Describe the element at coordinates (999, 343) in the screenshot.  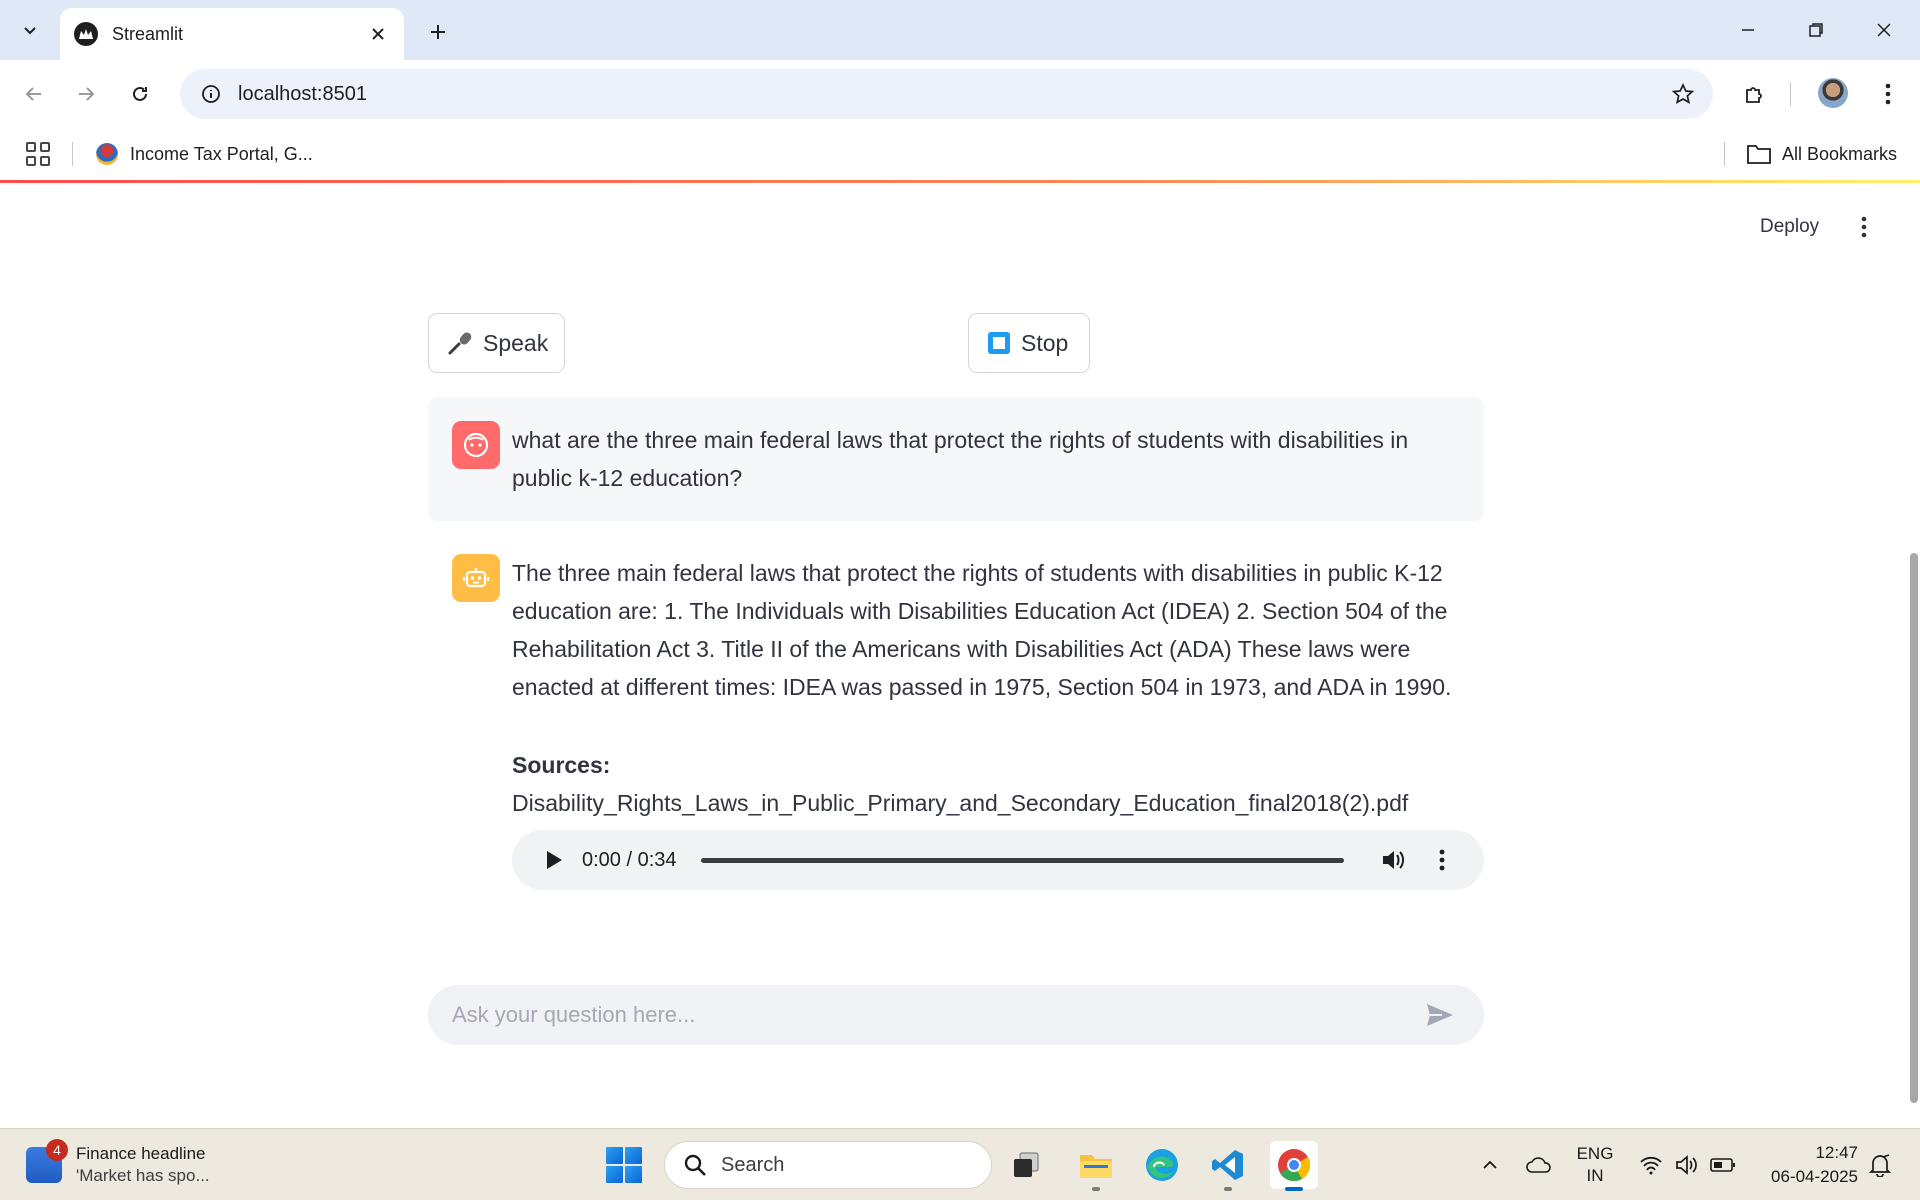
I see `stop-square-icon` at that location.